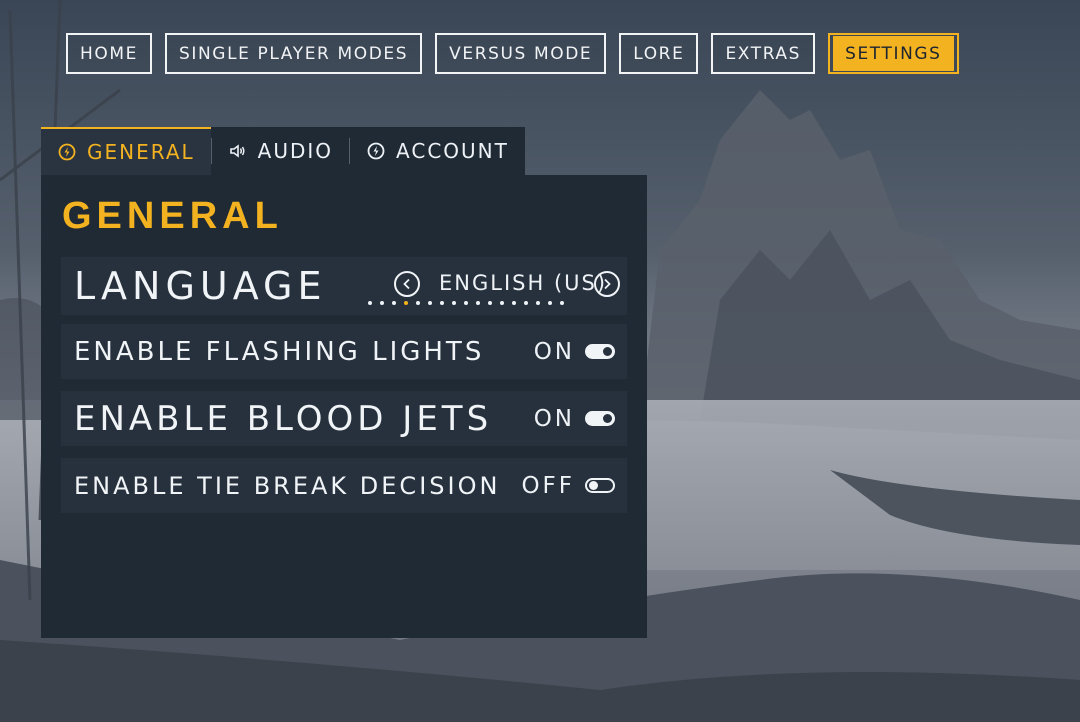 The image size is (1080, 722). What do you see at coordinates (200, 286) in the screenshot?
I see `language-label: LANGUAGE` at bounding box center [200, 286].